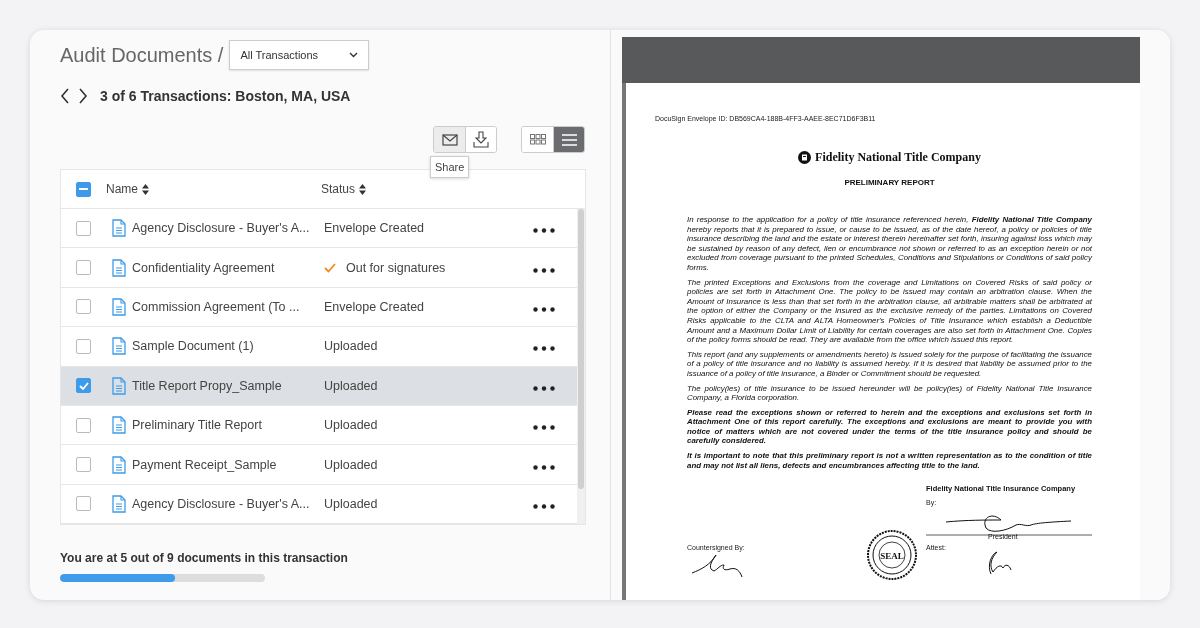 The height and width of the screenshot is (628, 1200). Describe the element at coordinates (354, 55) in the screenshot. I see `chevron-down-icon` at that location.